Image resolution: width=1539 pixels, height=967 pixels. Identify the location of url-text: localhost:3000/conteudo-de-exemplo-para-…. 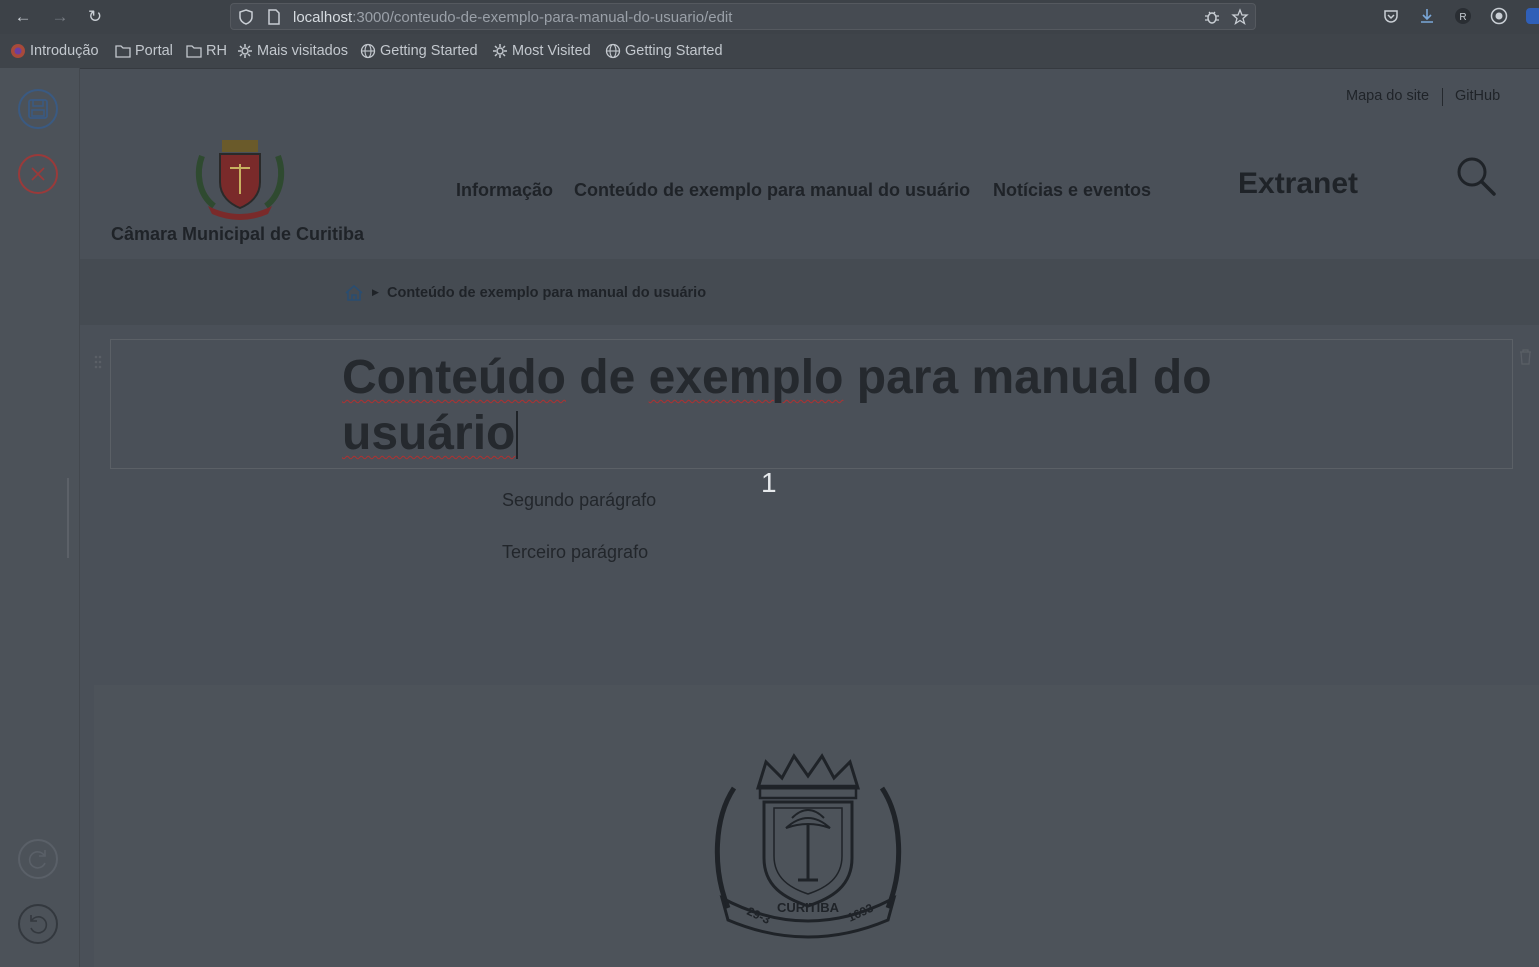
(512, 17).